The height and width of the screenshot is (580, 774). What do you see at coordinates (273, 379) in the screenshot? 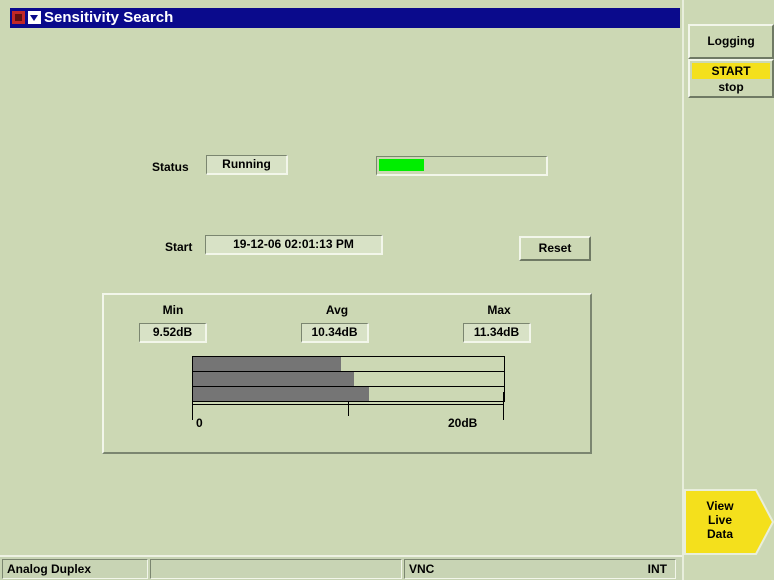
I see `avg-bar-fill` at bounding box center [273, 379].